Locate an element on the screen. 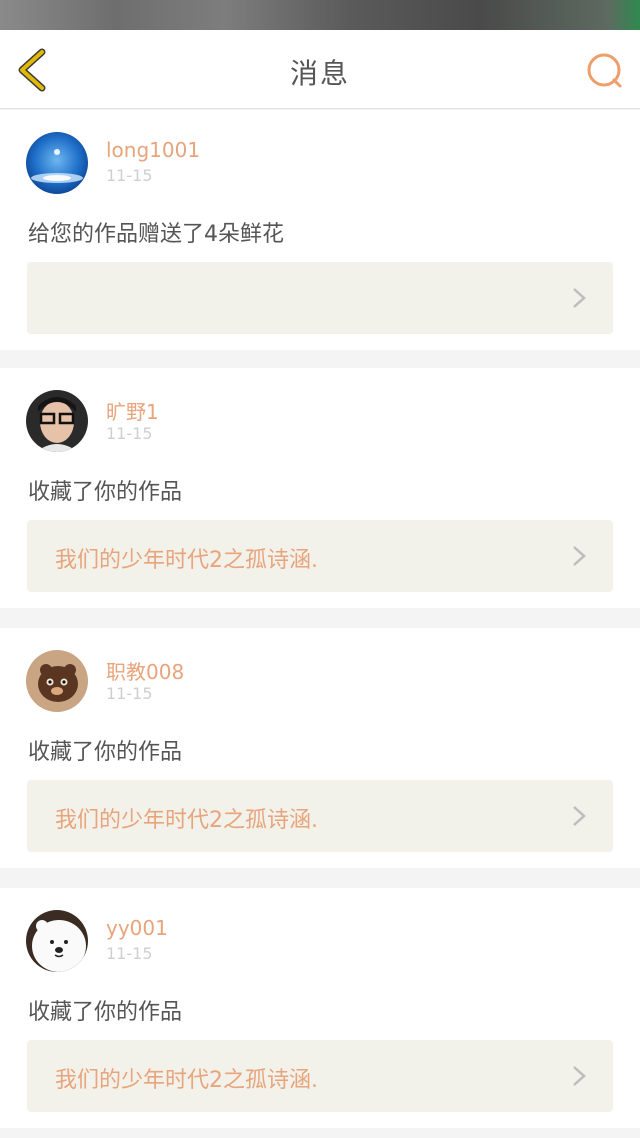 The width and height of the screenshot is (640, 1138). work-link is located at coordinates (320, 298).